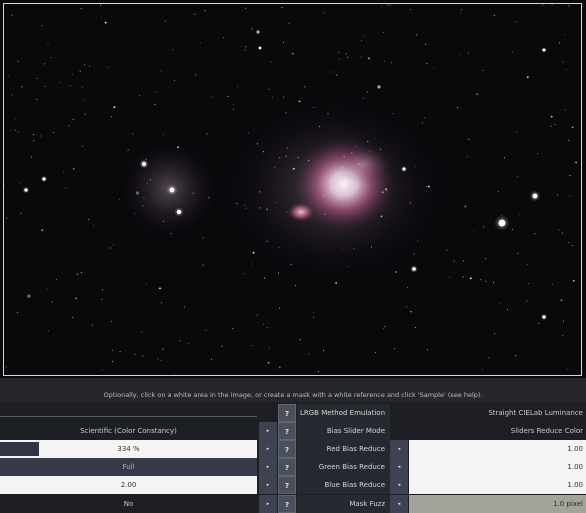  Describe the element at coordinates (128, 417) in the screenshot. I see `lrgb-left-divider` at that location.